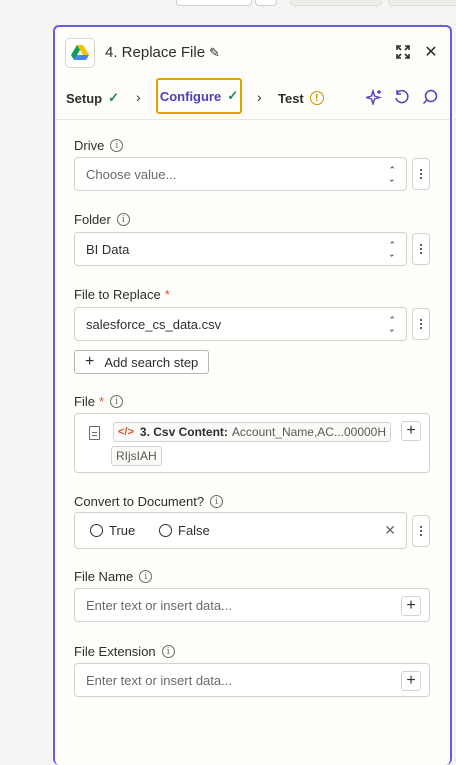  What do you see at coordinates (84, 98) in the screenshot?
I see `tab-setup-label: Setup` at bounding box center [84, 98].